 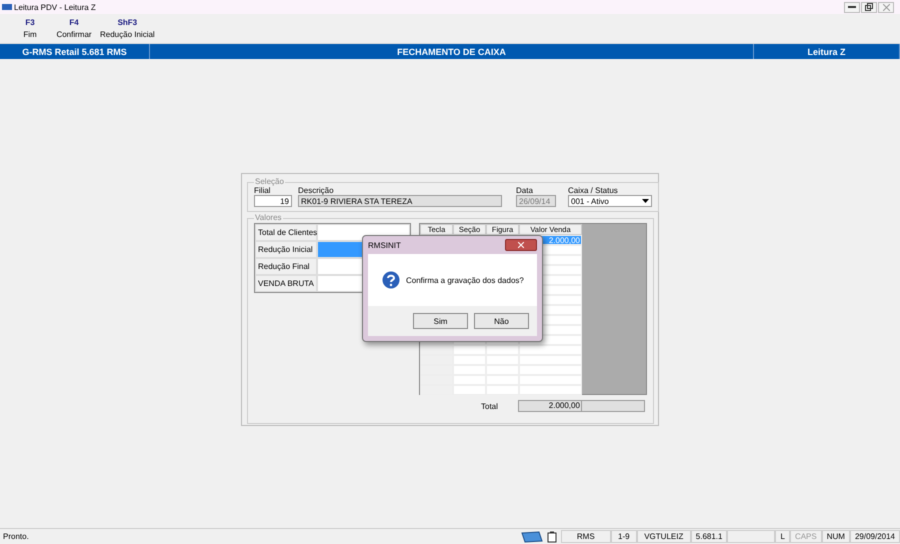 What do you see at coordinates (55, 7) in the screenshot?
I see `window-title: Leitura PDV - Leitura Z` at bounding box center [55, 7].